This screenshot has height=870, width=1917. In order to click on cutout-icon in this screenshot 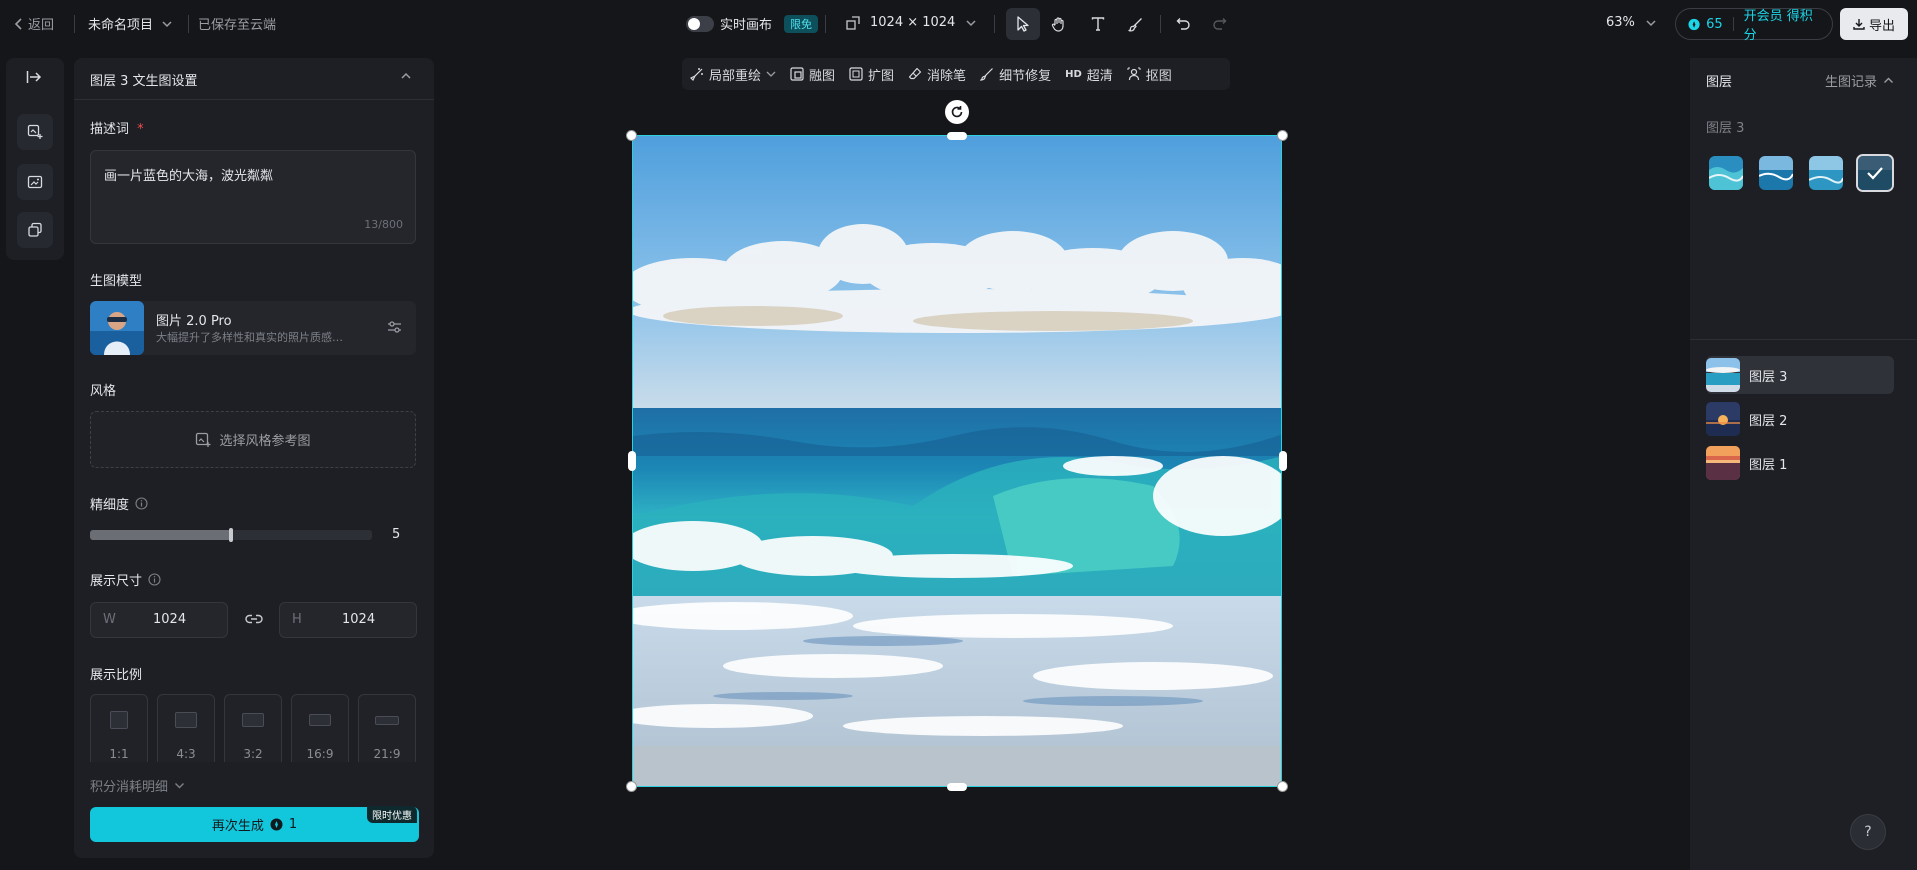, I will do `click(1134, 74)`.